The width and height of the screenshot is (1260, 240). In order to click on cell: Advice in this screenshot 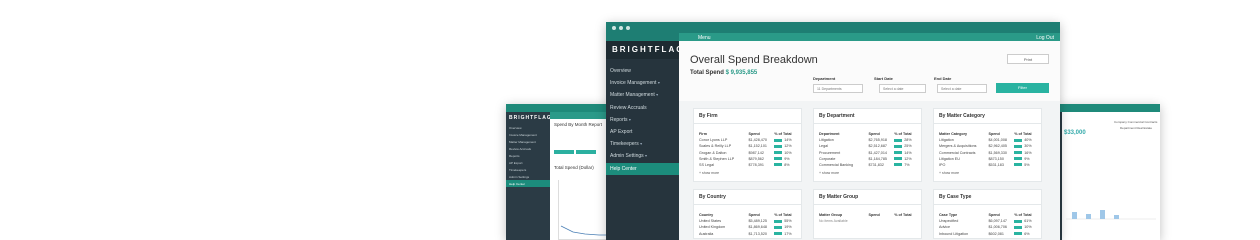, I will do `click(945, 227)`.